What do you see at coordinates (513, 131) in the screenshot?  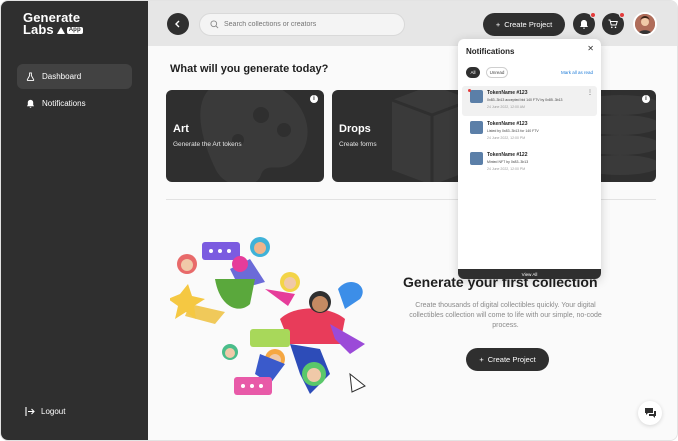 I see `notification-text: Listed by 0x83..3b13 for 140 FTV` at bounding box center [513, 131].